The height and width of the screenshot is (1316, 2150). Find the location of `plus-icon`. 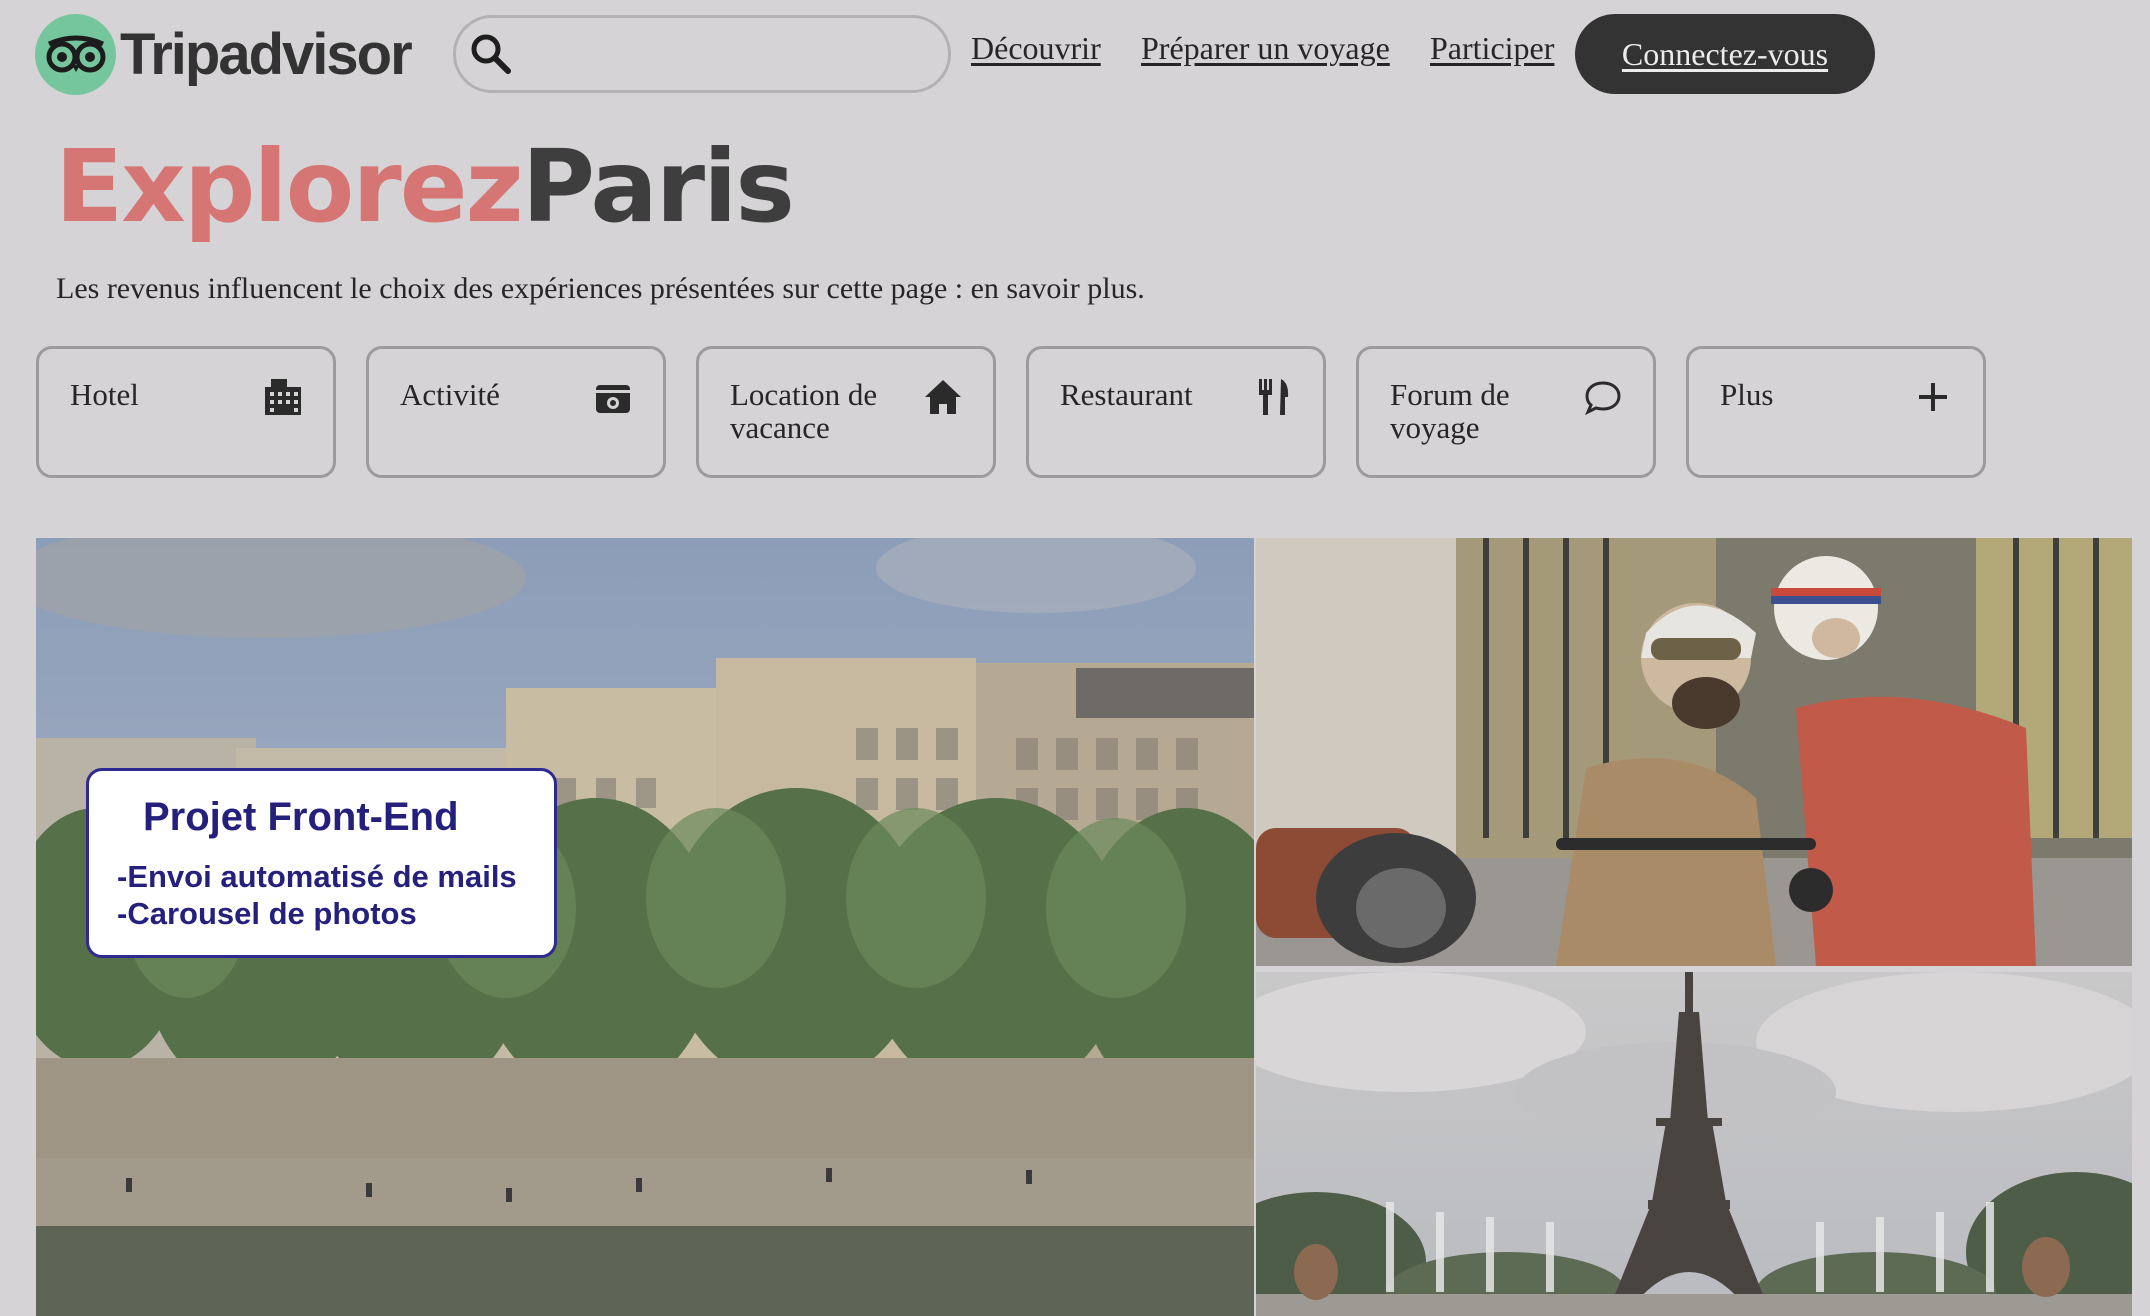

plus-icon is located at coordinates (1933, 397).